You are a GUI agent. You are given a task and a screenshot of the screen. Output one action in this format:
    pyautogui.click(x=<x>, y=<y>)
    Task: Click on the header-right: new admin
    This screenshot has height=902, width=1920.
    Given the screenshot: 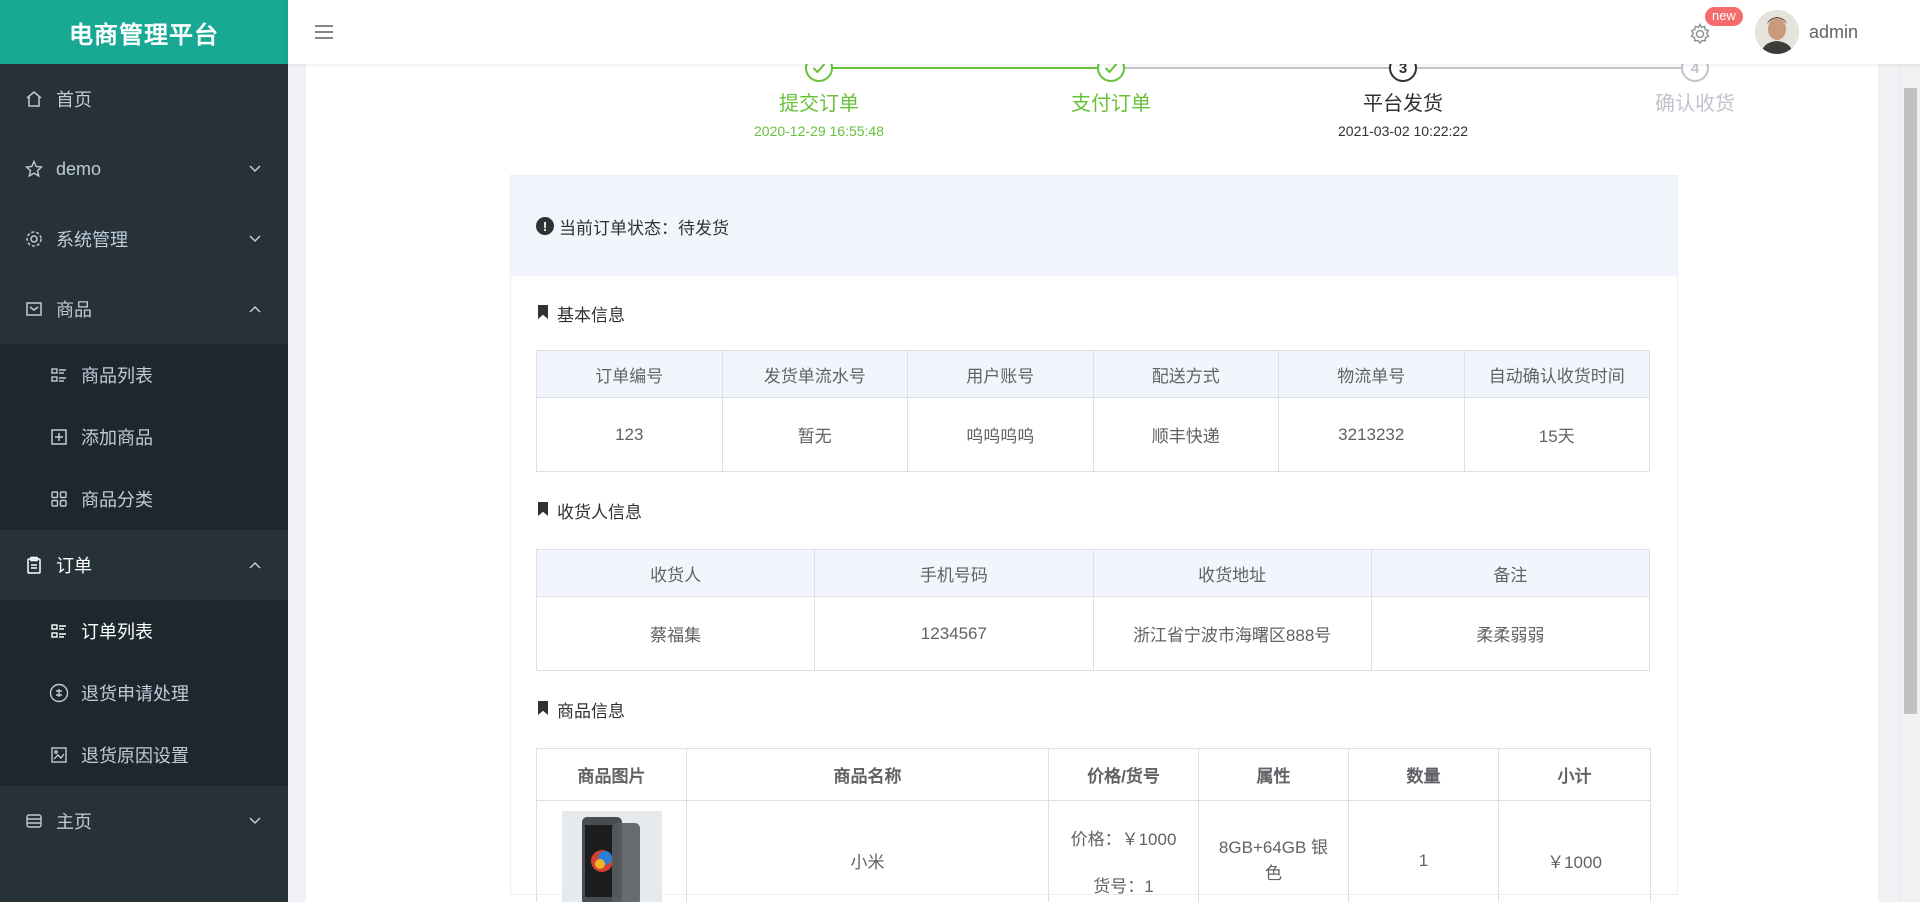 What is the action you would take?
    pyautogui.click(x=1773, y=32)
    